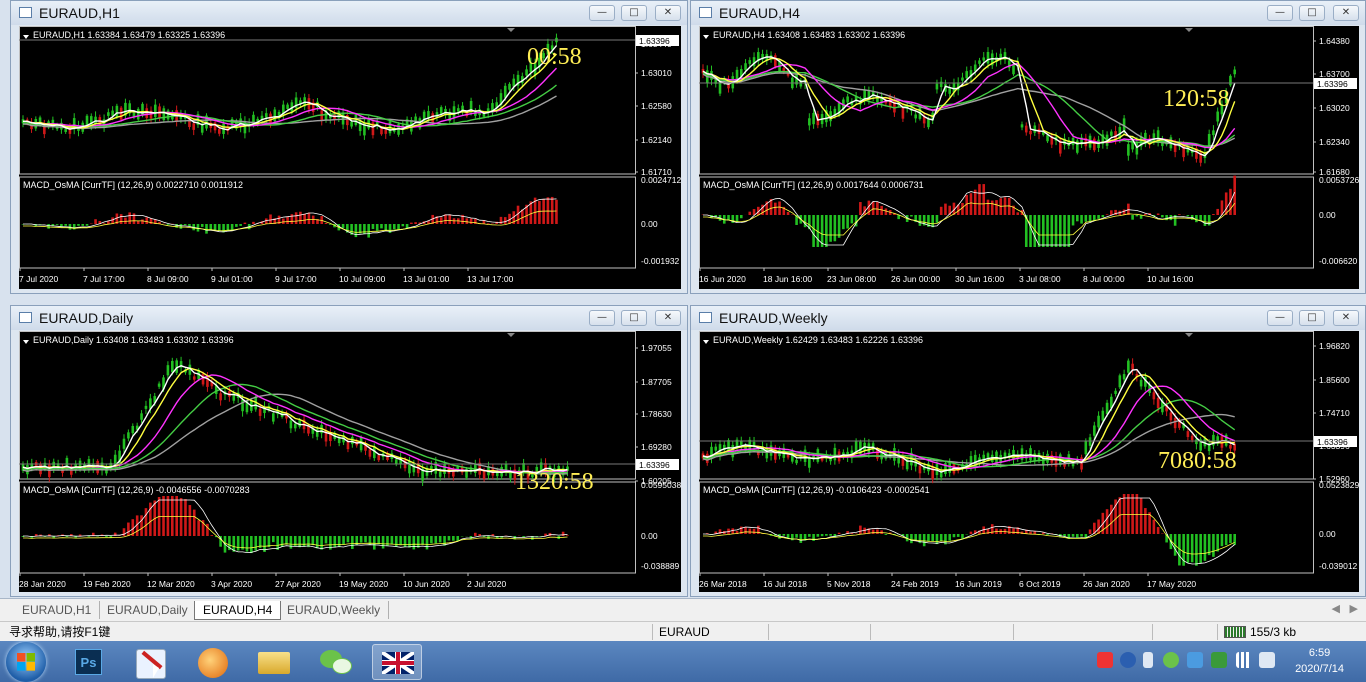  What do you see at coordinates (238, 610) in the screenshot?
I see `tab-euraud-h4: EURAUD,H4` at bounding box center [238, 610].